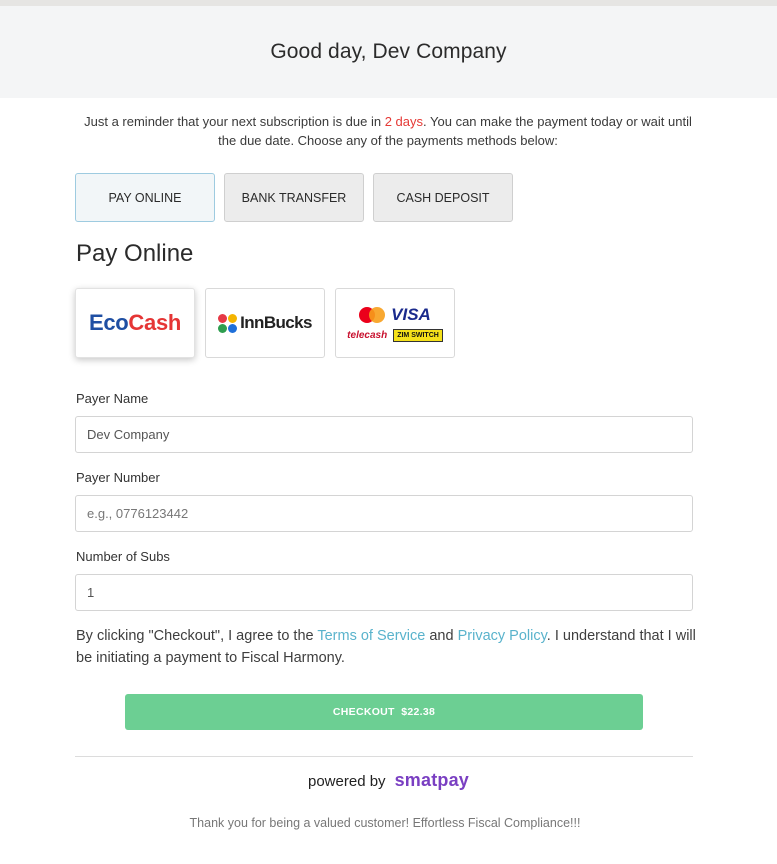 This screenshot has width=777, height=864. I want to click on ecocash-logo-part2: Cash, so click(155, 322).